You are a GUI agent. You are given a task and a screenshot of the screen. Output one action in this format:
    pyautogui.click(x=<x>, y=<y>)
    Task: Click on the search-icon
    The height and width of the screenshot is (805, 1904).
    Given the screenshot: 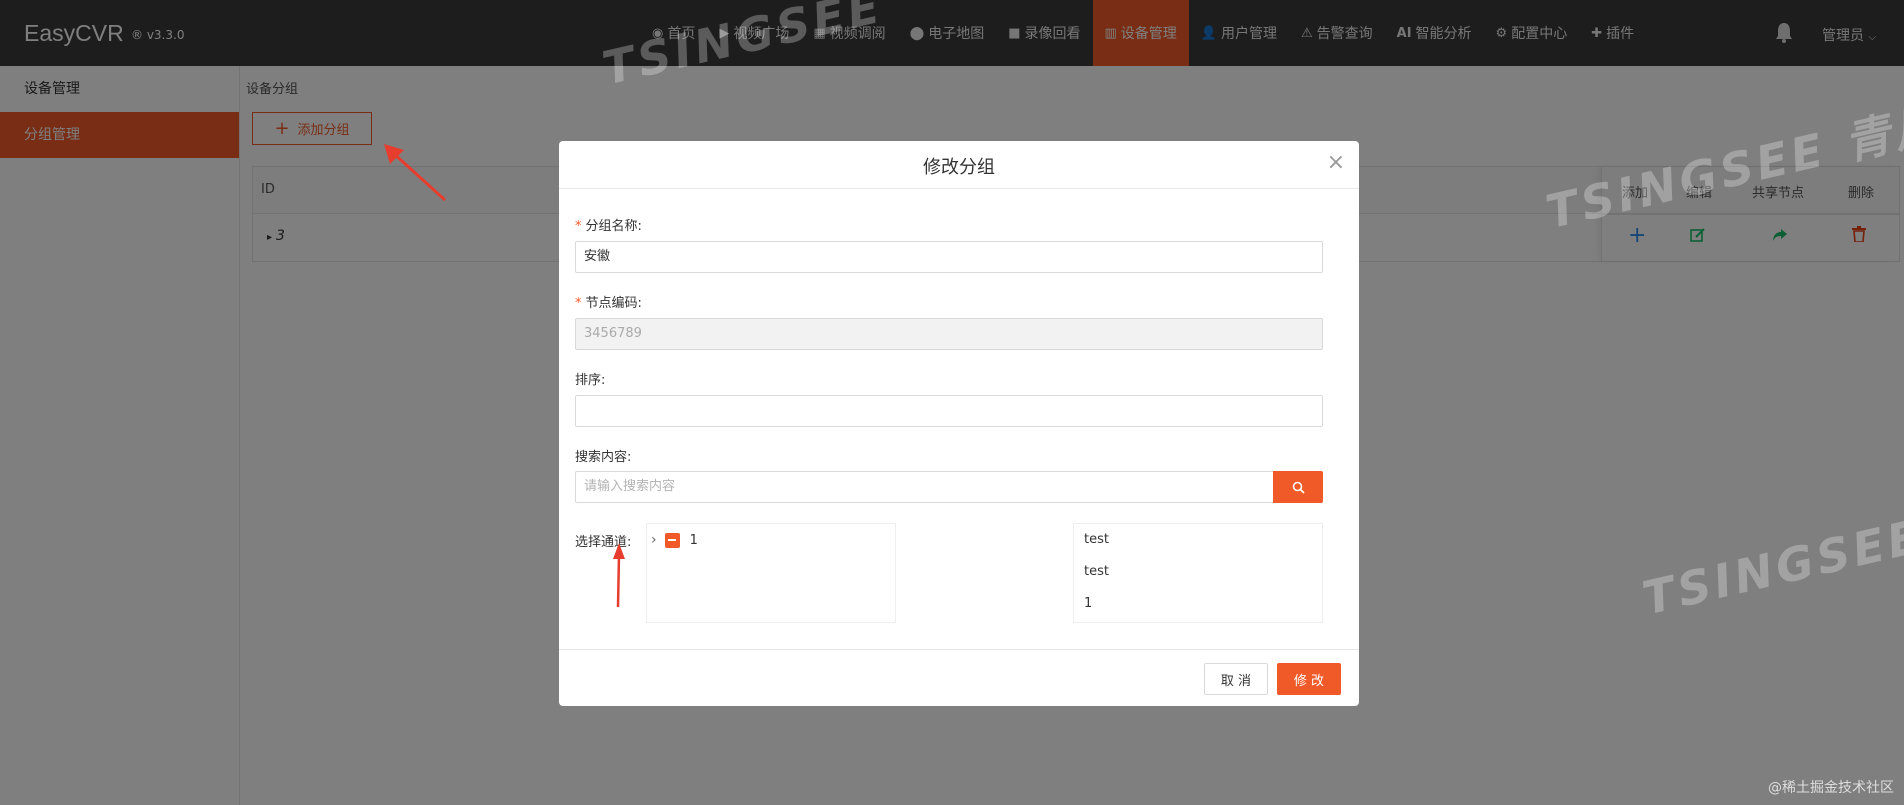 What is the action you would take?
    pyautogui.click(x=1298, y=487)
    